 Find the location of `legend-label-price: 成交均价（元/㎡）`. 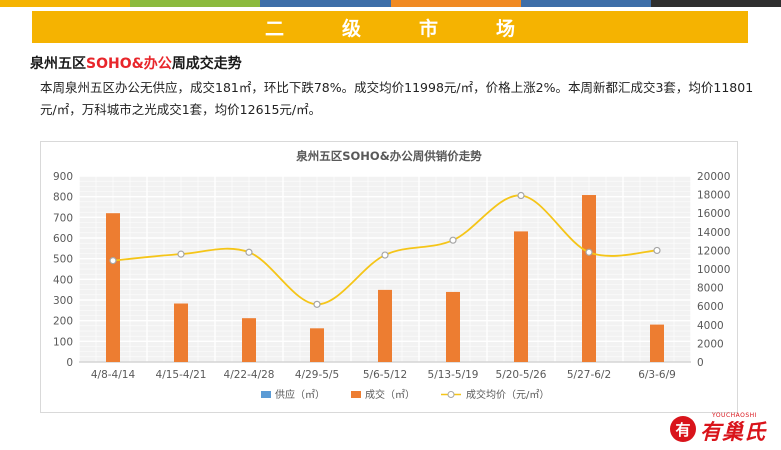

legend-label-price: 成交均价（元/㎡） is located at coordinates (507, 394).